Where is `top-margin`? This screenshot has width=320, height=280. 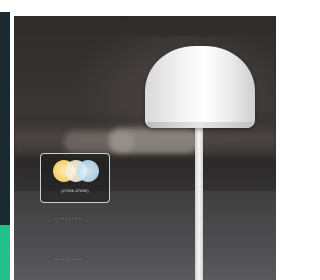 top-margin is located at coordinates (138, 6).